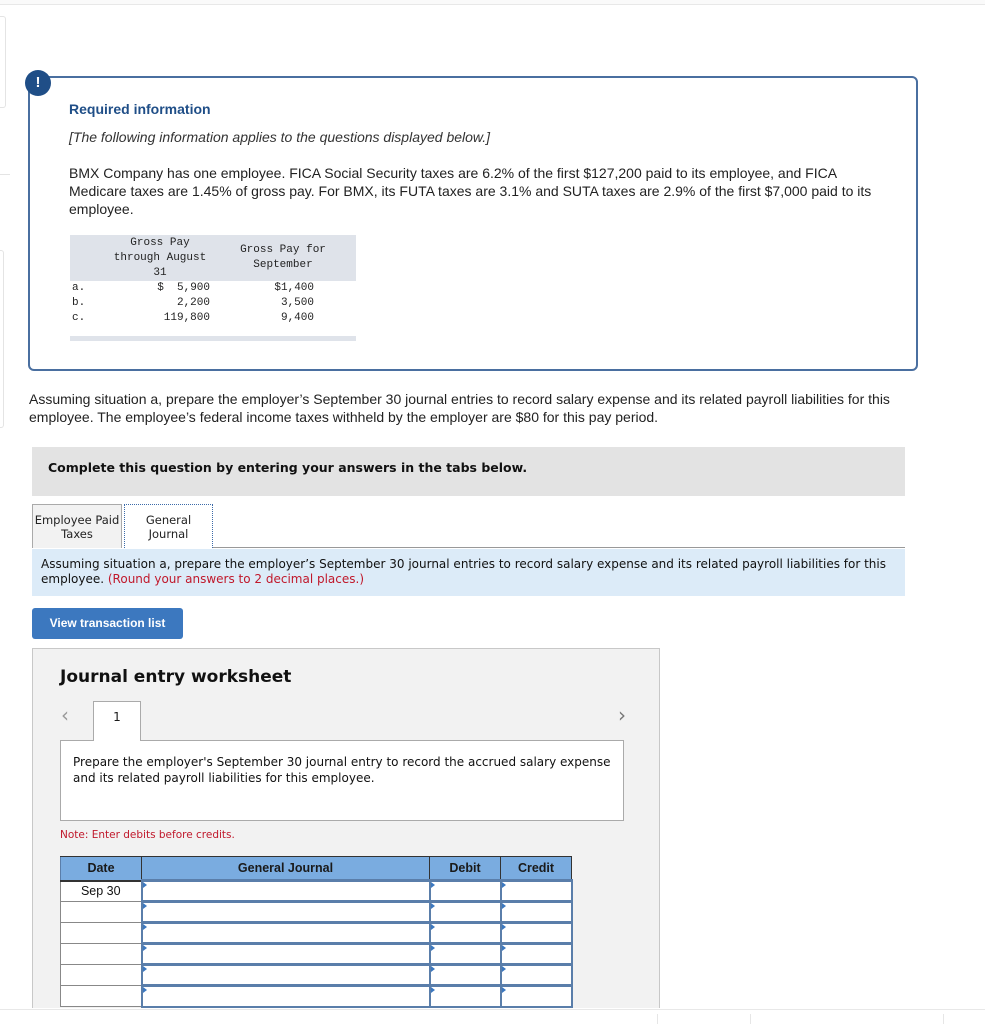  What do you see at coordinates (5, 174) in the screenshot?
I see `side-divider` at bounding box center [5, 174].